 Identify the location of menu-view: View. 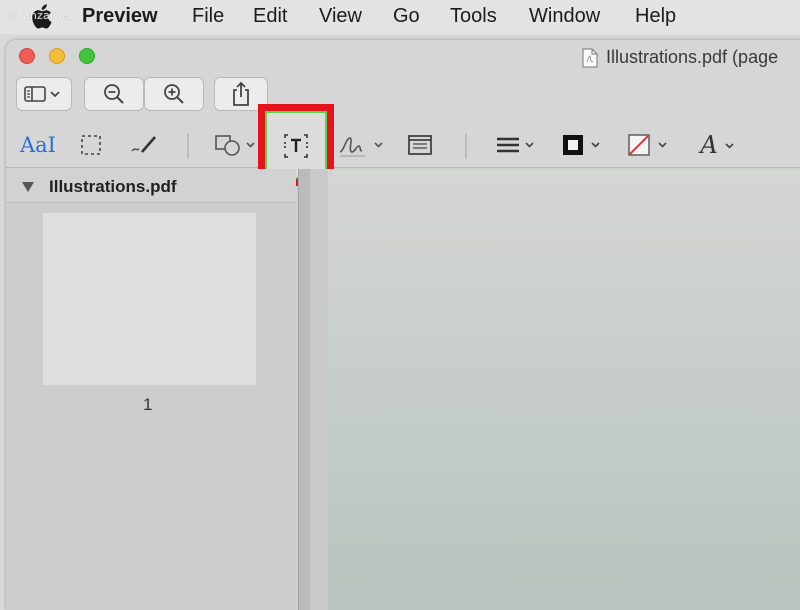
(340, 16).